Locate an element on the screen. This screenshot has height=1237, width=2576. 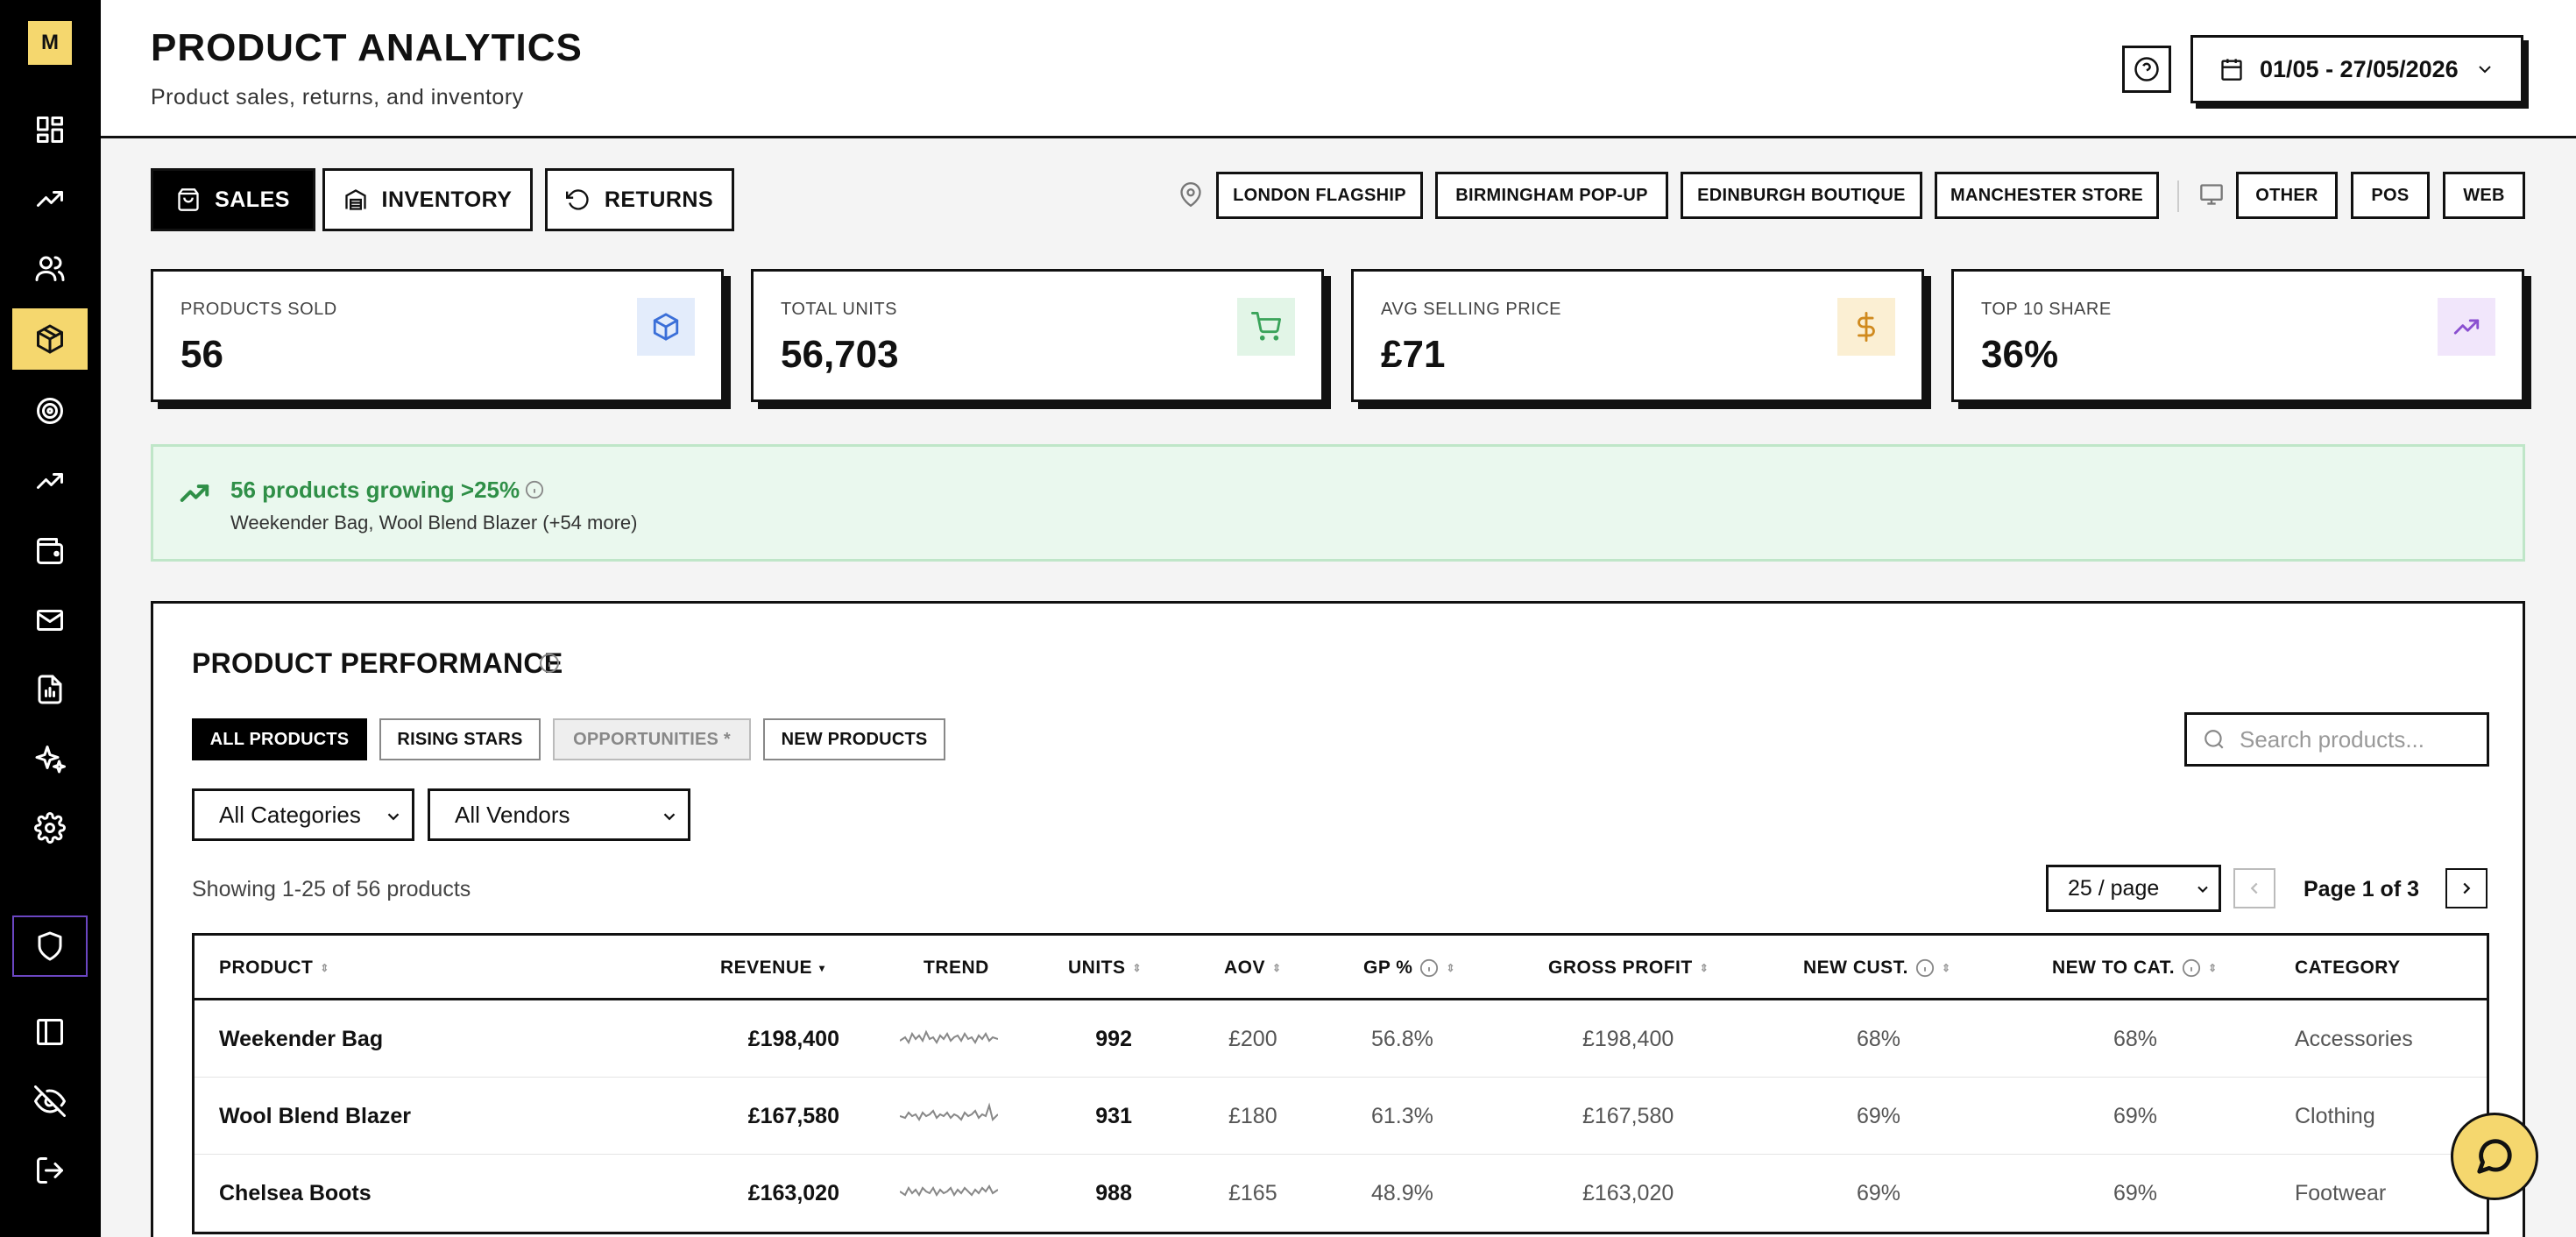
filter-all-products: ALL PRODUCTS is located at coordinates (279, 739).